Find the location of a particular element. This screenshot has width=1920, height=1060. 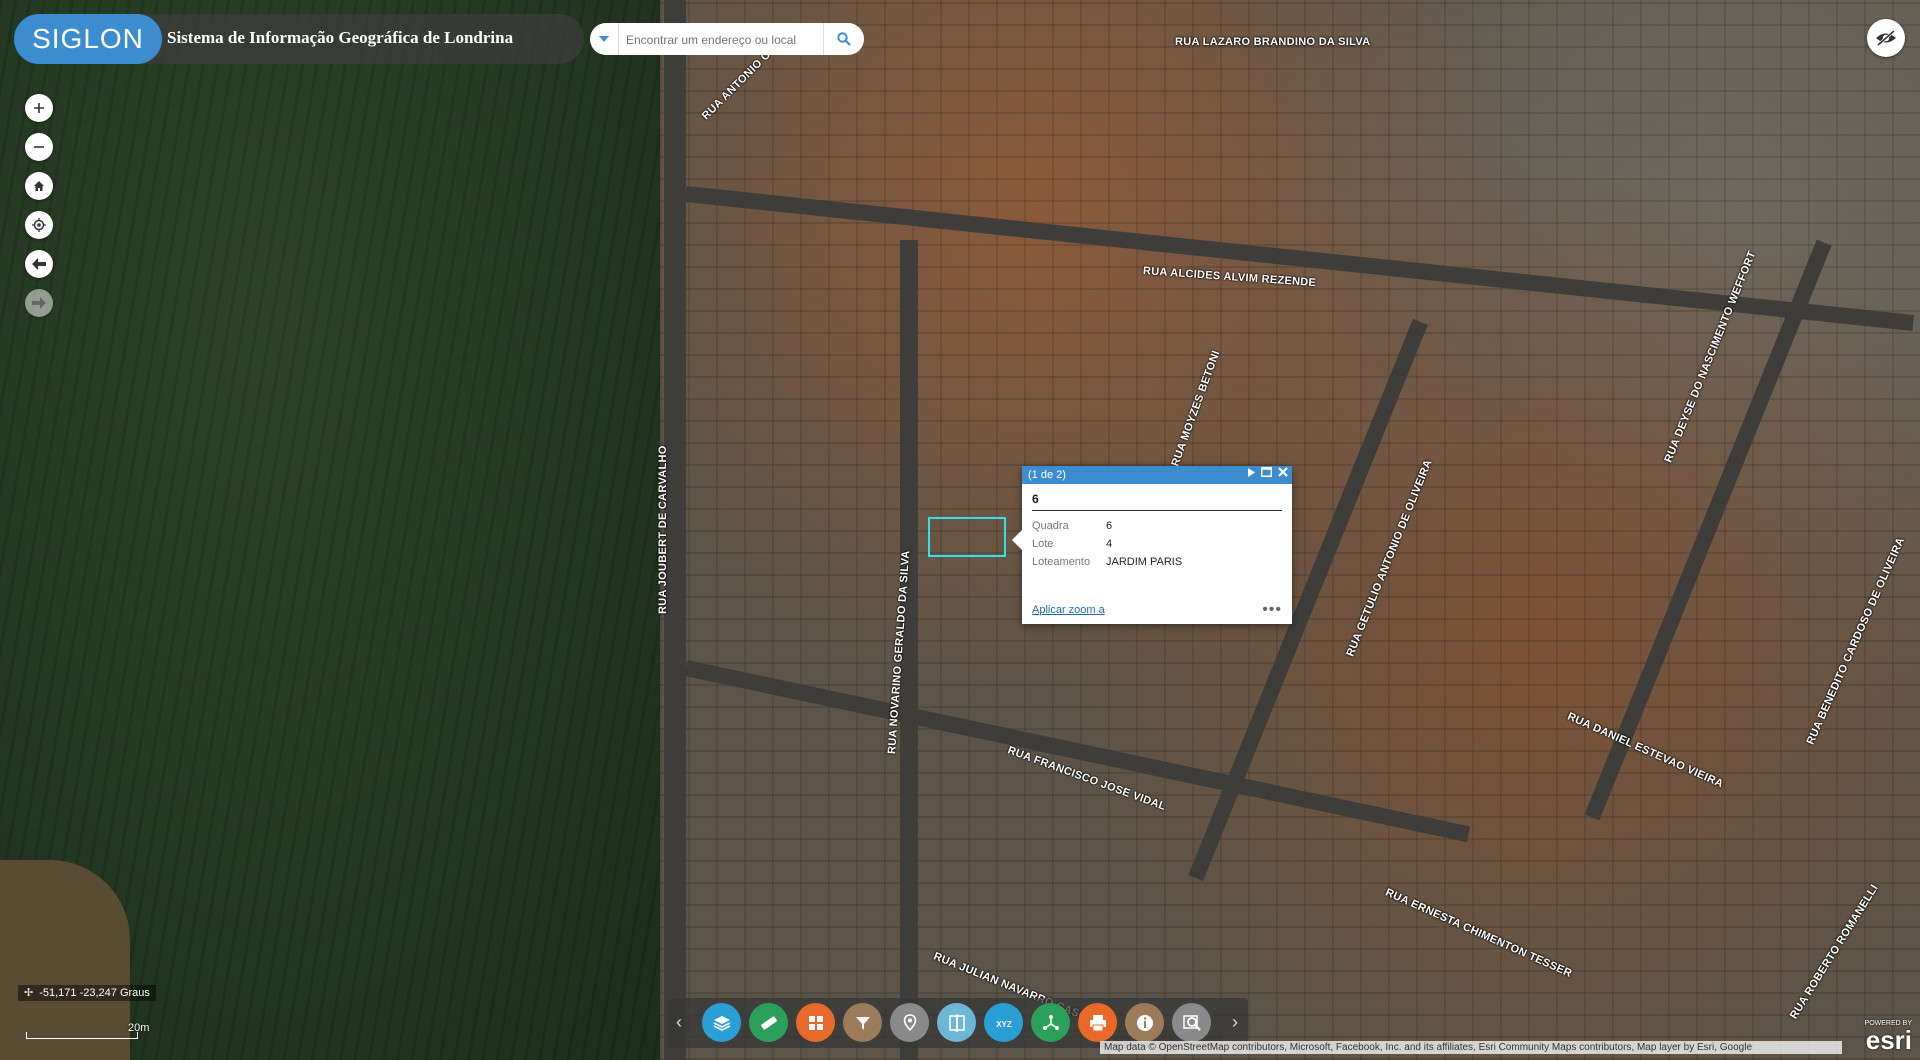

home-button is located at coordinates (39, 186).